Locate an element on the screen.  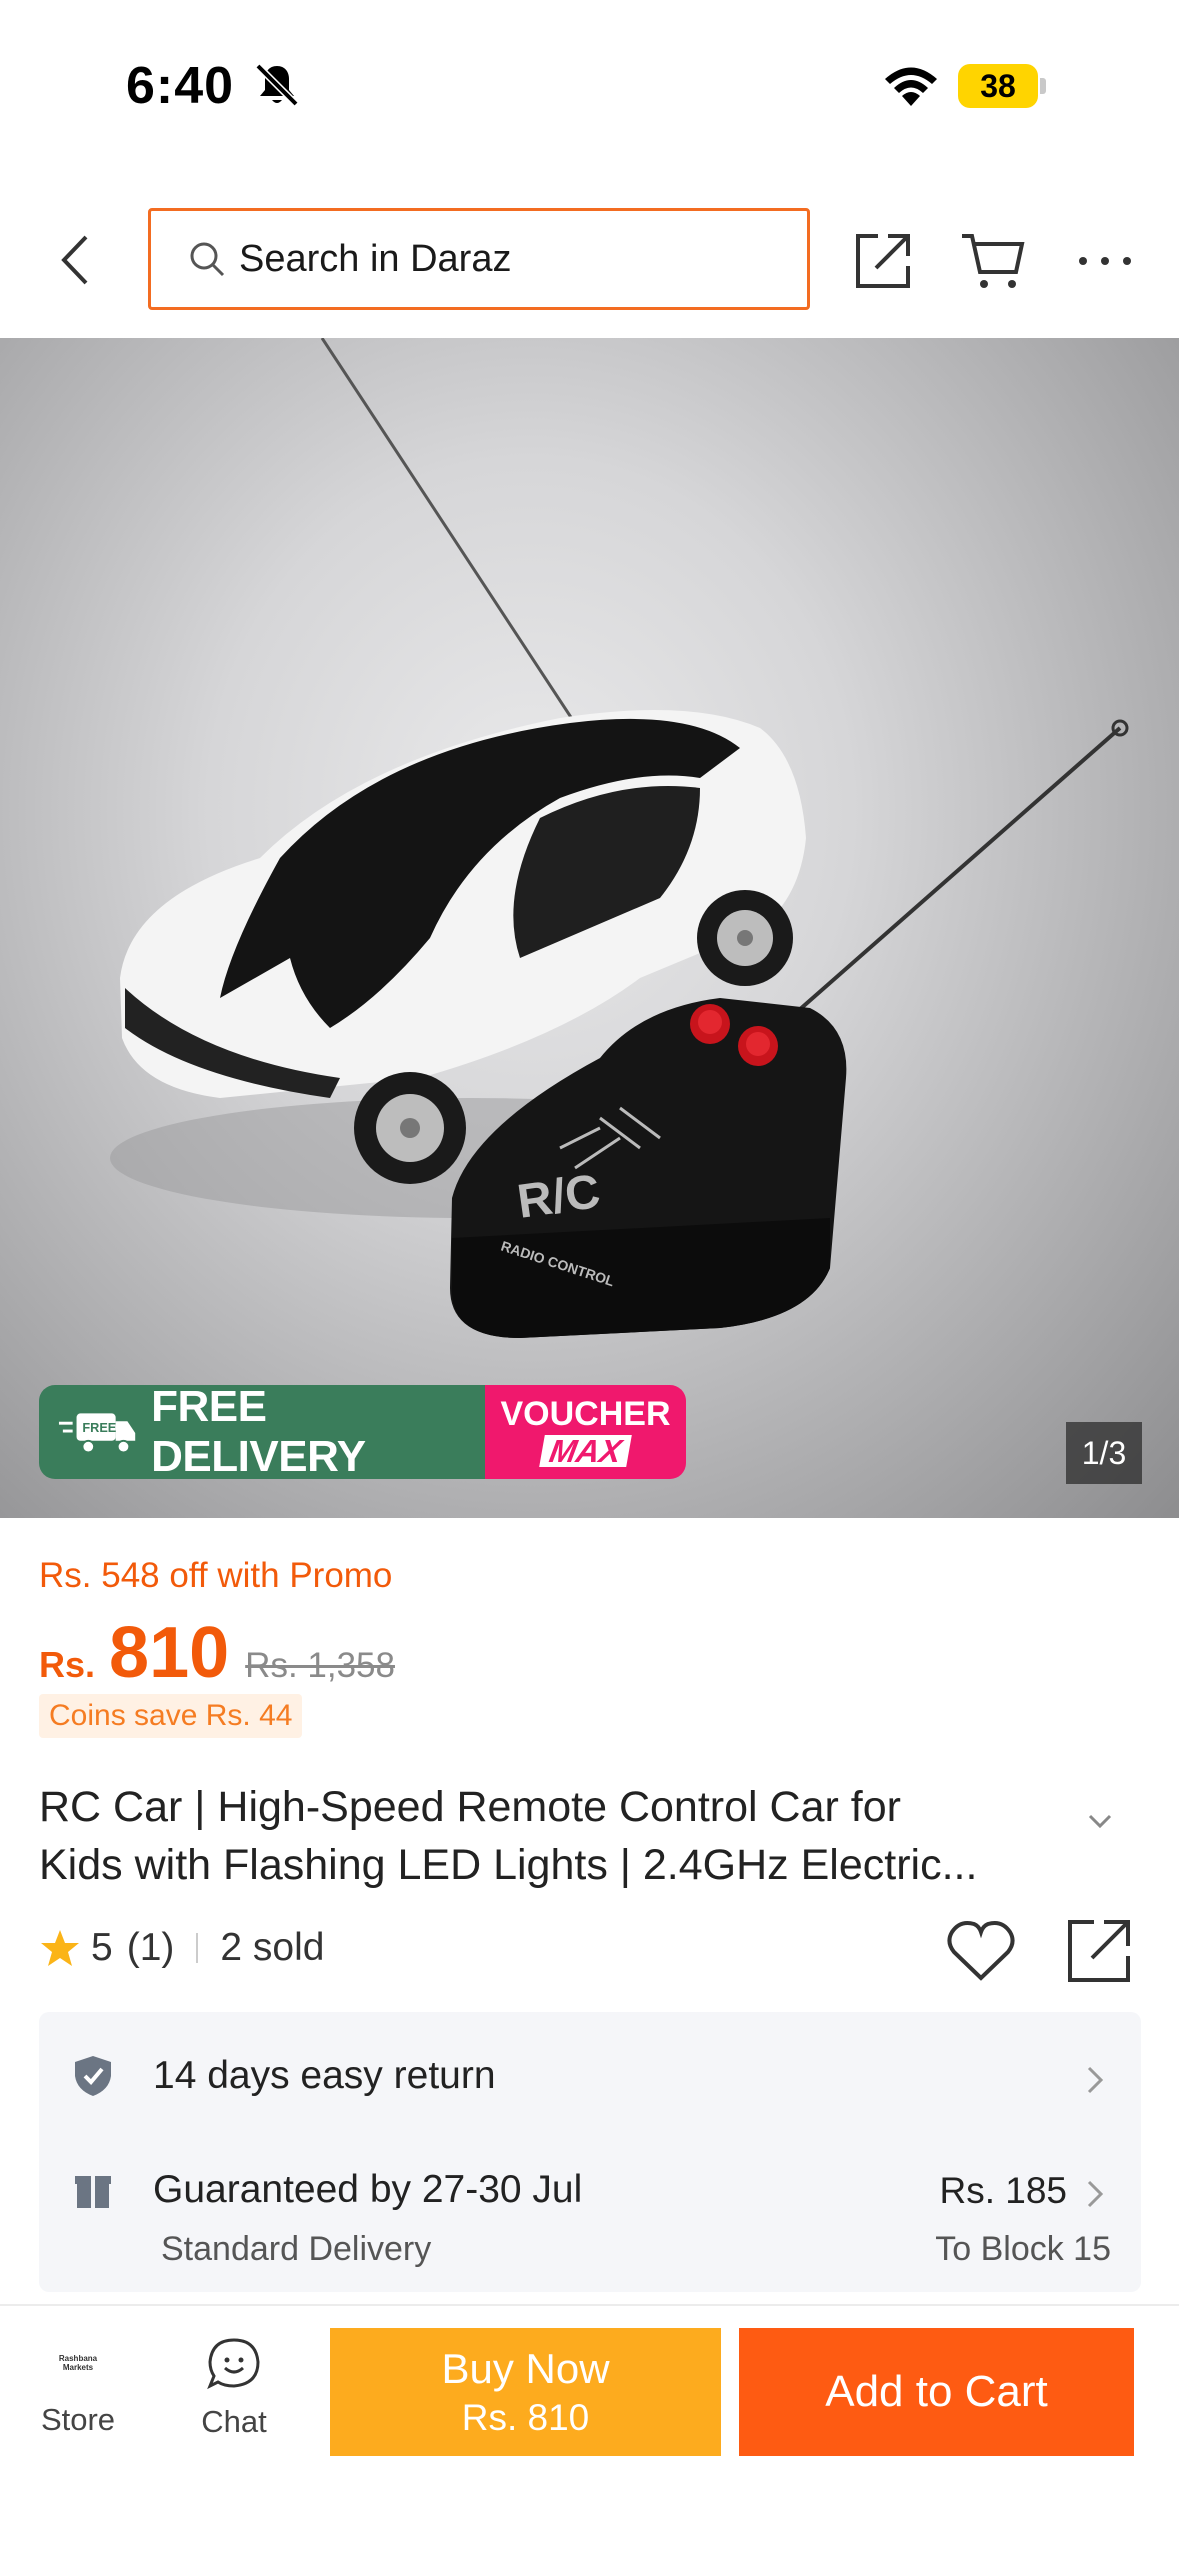
more-icon is located at coordinates (1105, 261).